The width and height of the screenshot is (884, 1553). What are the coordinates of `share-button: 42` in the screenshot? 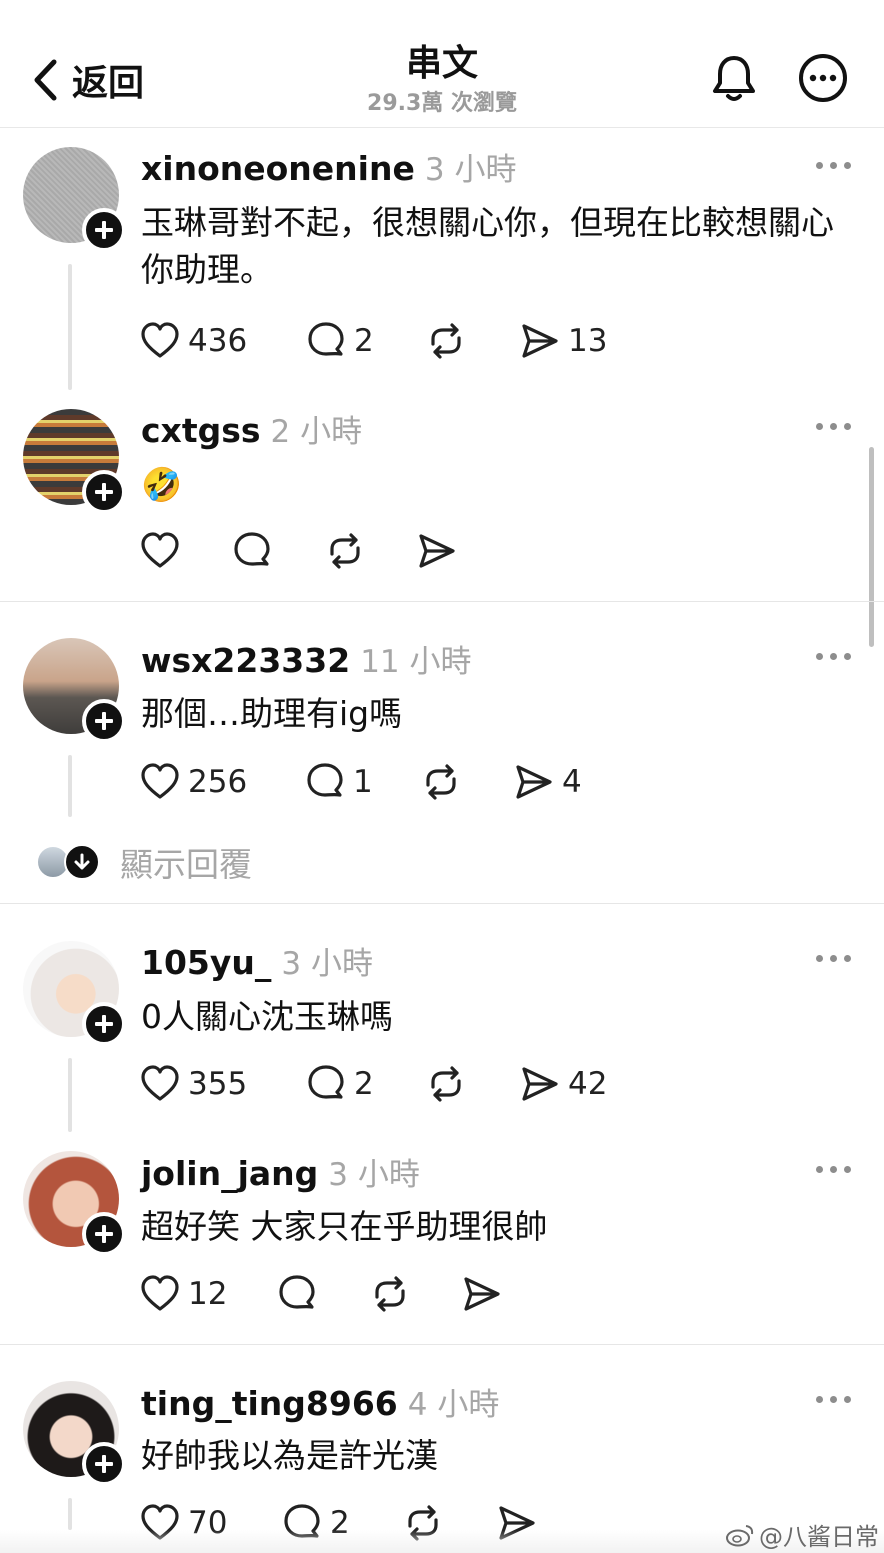 It's located at (563, 1084).